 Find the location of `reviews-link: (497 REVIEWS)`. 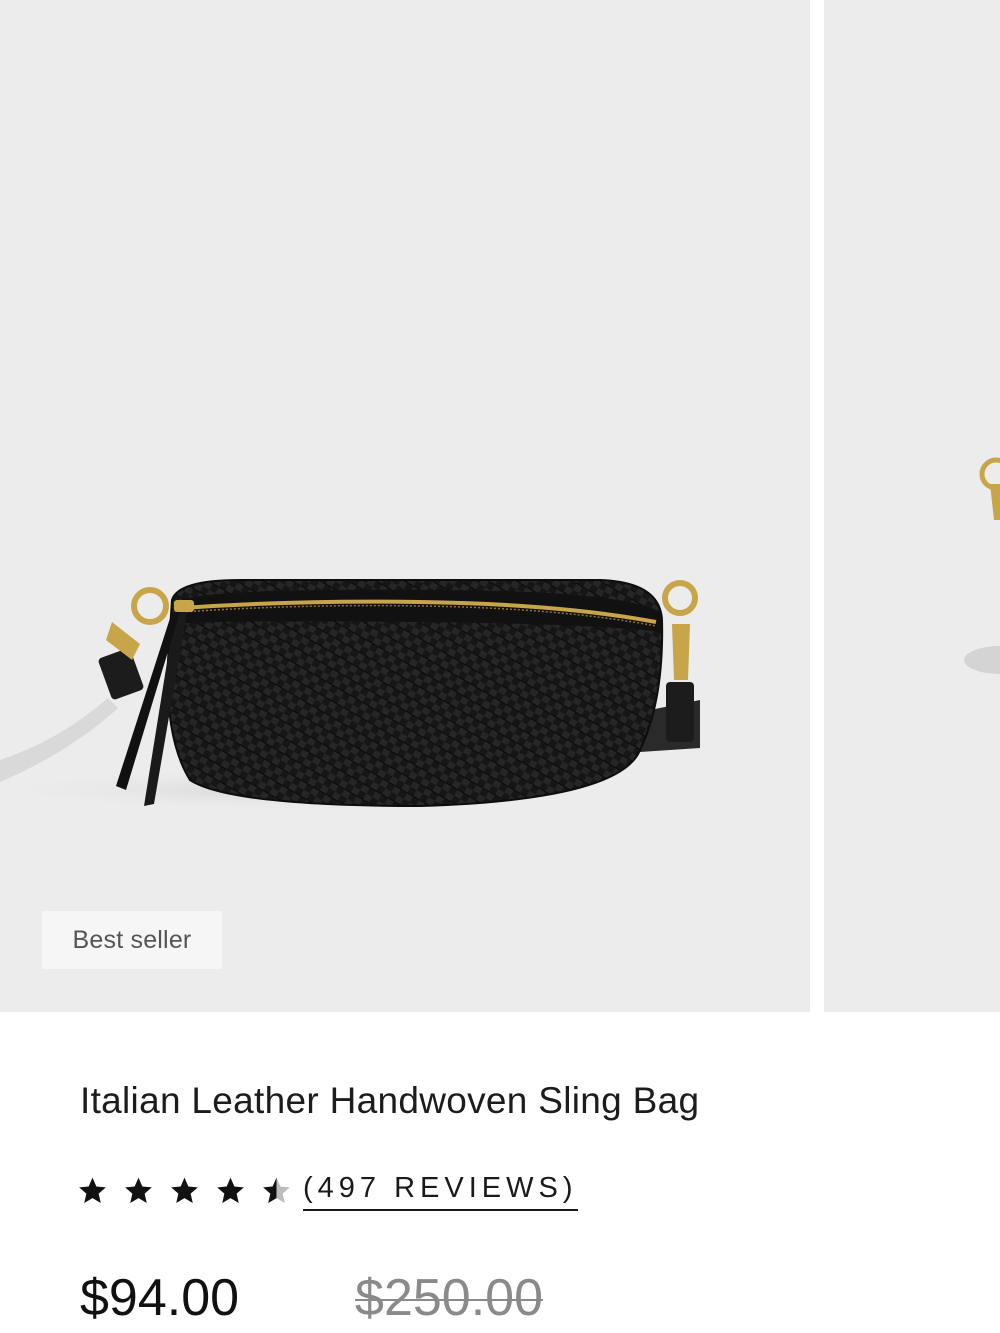

reviews-link: (497 REVIEWS) is located at coordinates (440, 1191).